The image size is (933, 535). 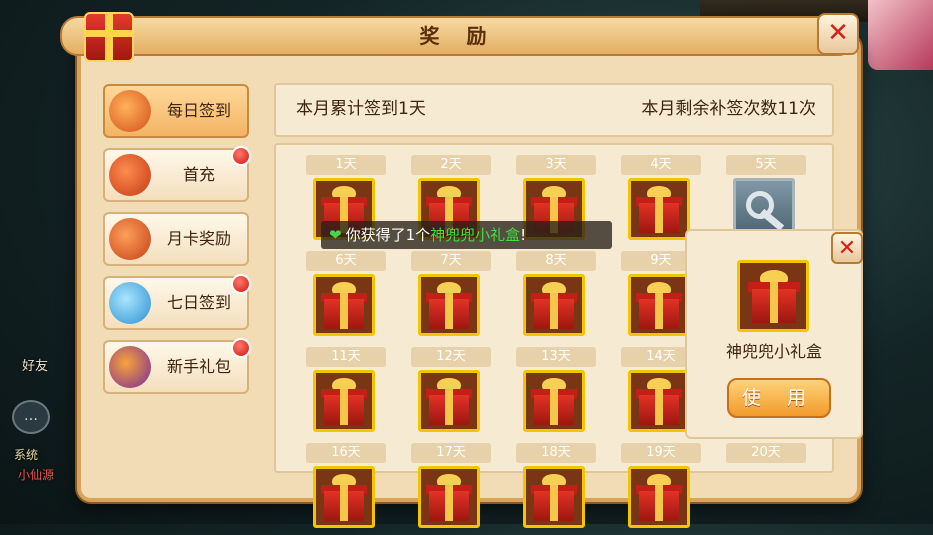 I want to click on close-button: ✕, so click(x=838, y=34).